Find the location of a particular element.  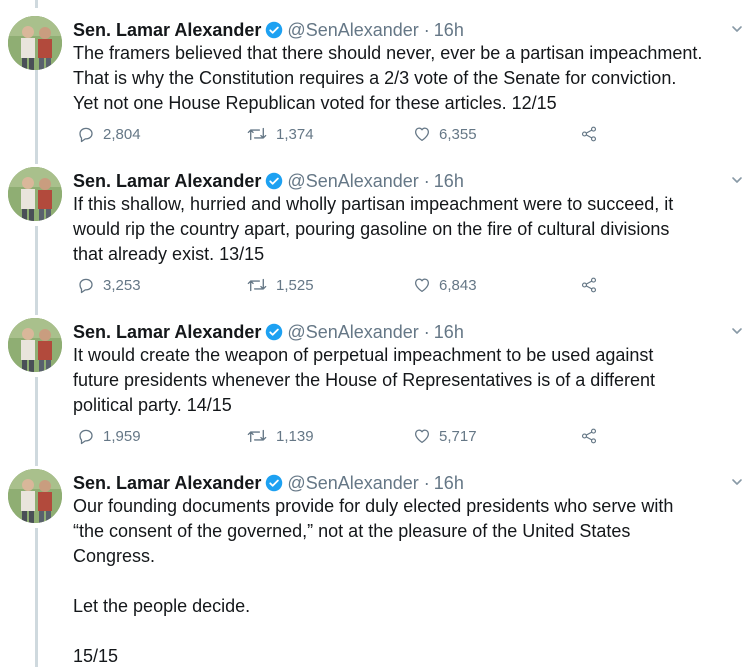

retweet-button: 1,525 is located at coordinates (280, 285).